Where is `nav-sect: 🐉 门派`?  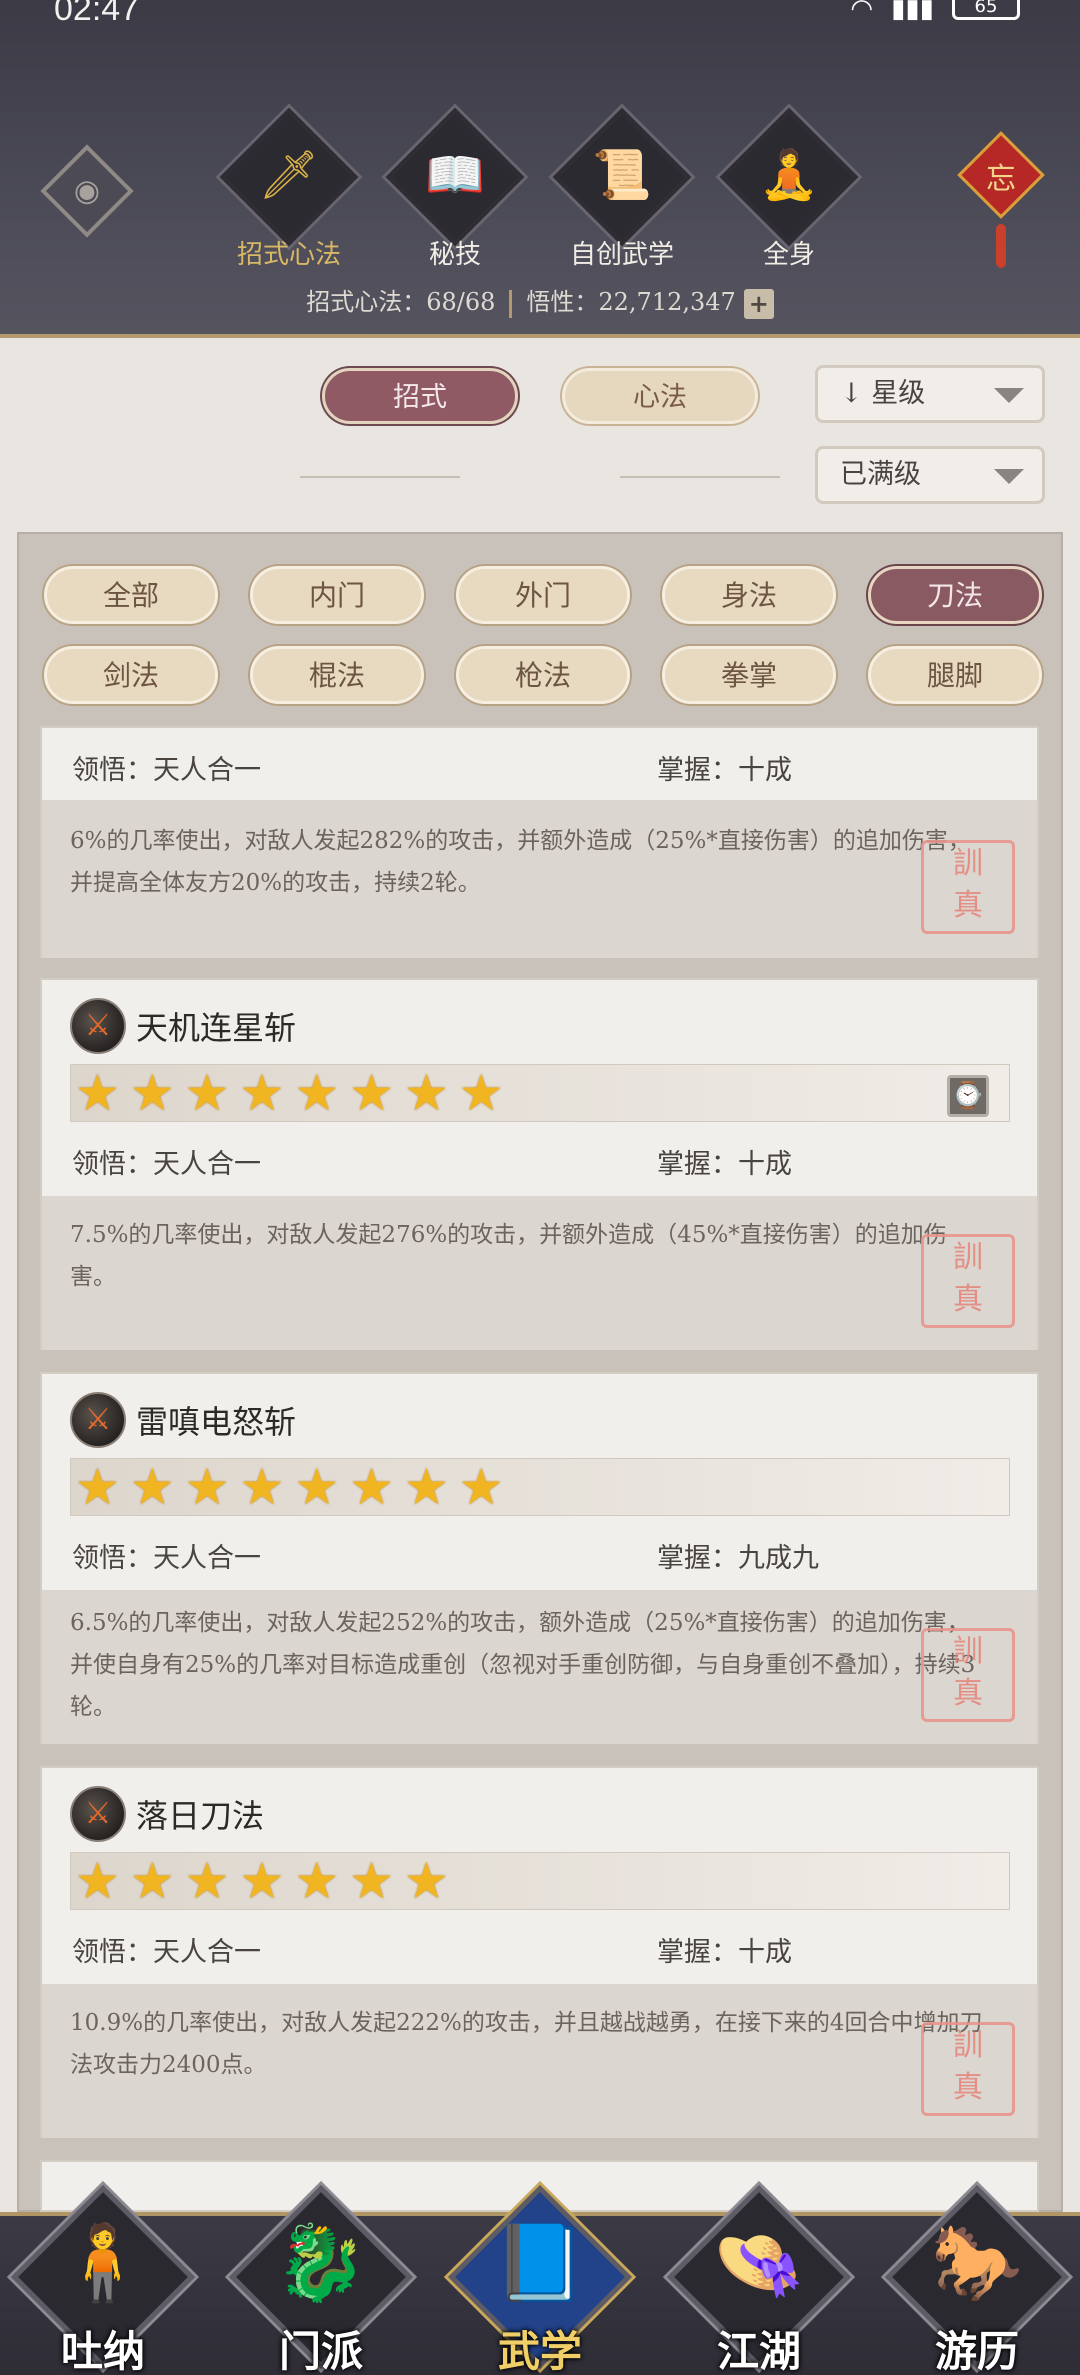
nav-sect: 🐉 门派 is located at coordinates (321, 2280).